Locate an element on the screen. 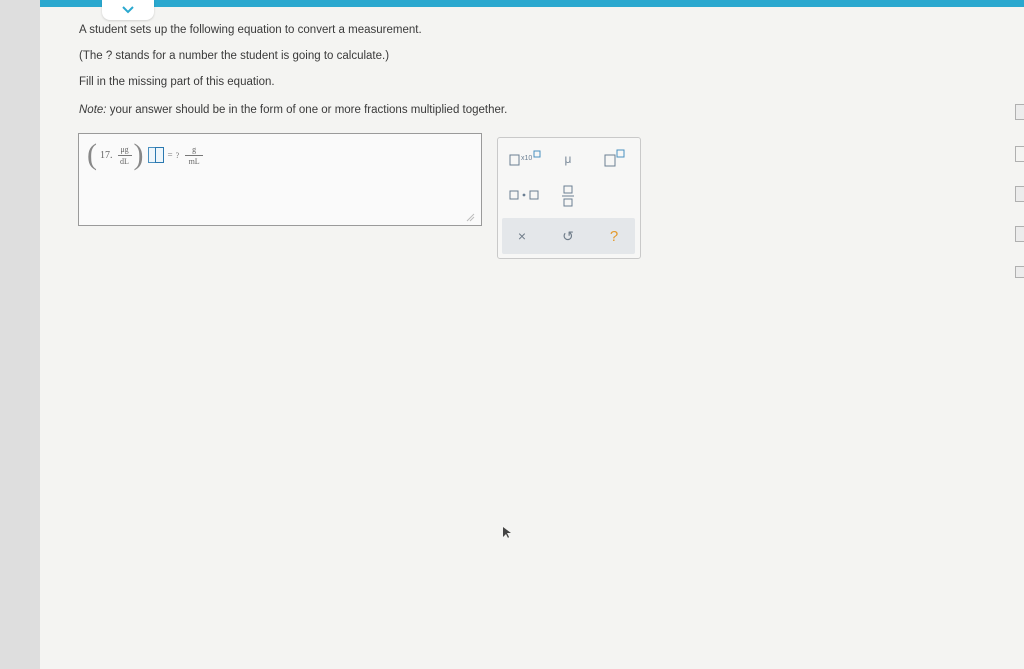 The height and width of the screenshot is (669, 1024). equals-sign: = is located at coordinates (170, 155).